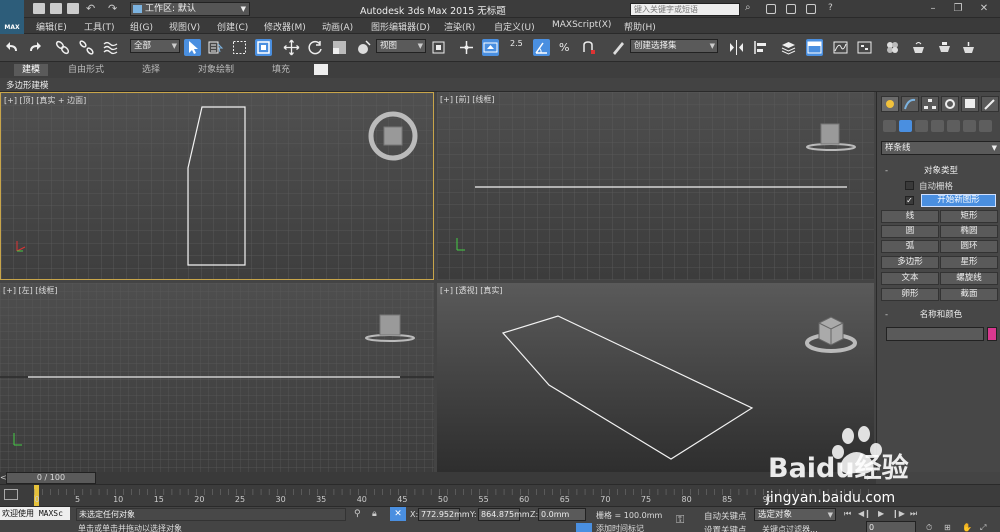 This screenshot has height=532, width=1000. Describe the element at coordinates (910, 294) in the screenshot. I see `egg-button: 卵形` at that location.